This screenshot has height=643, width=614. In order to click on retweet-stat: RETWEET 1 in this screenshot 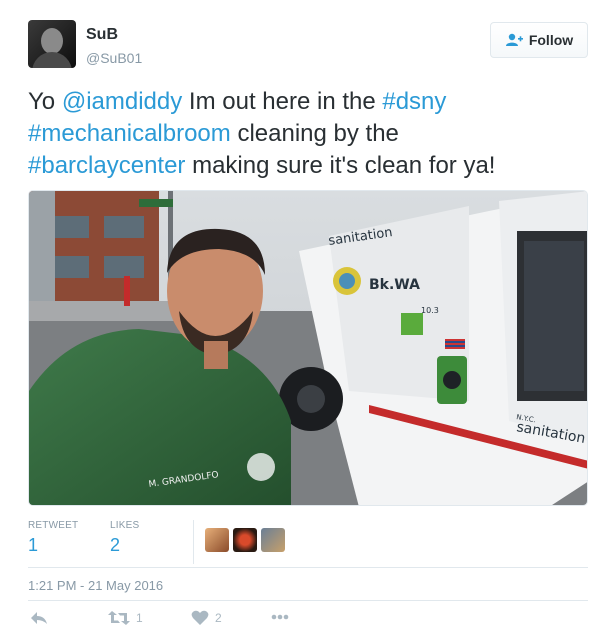, I will do `click(53, 538)`.